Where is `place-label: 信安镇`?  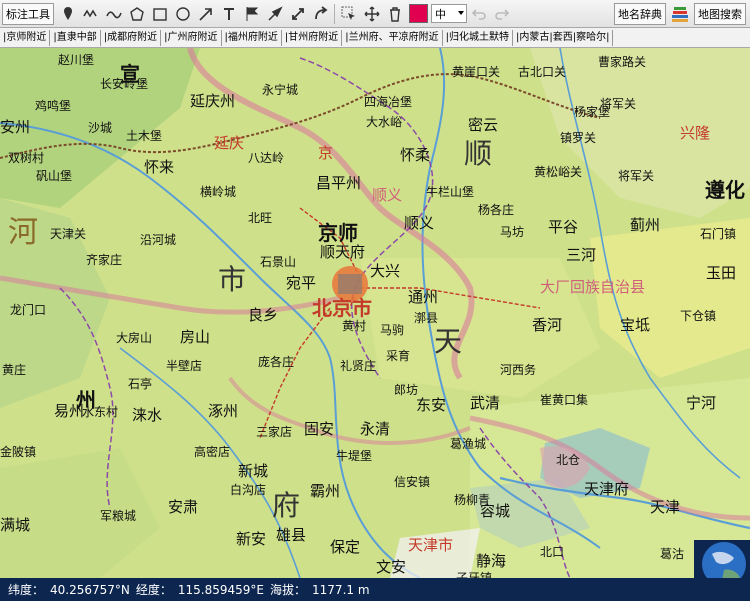 place-label: 信安镇 is located at coordinates (412, 482).